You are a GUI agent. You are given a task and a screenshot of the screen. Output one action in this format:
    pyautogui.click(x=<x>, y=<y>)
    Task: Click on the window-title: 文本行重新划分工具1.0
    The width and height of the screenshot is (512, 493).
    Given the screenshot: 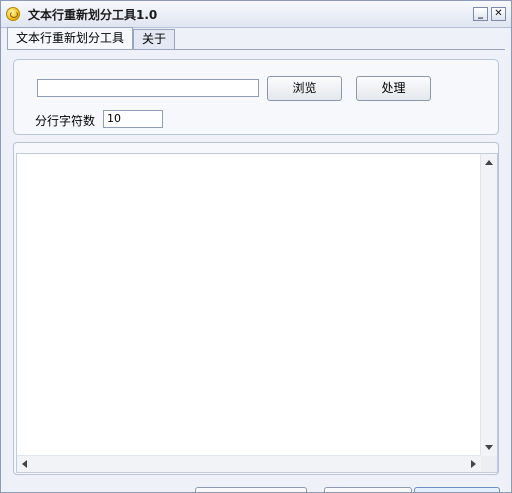 What is the action you would take?
    pyautogui.click(x=93, y=15)
    